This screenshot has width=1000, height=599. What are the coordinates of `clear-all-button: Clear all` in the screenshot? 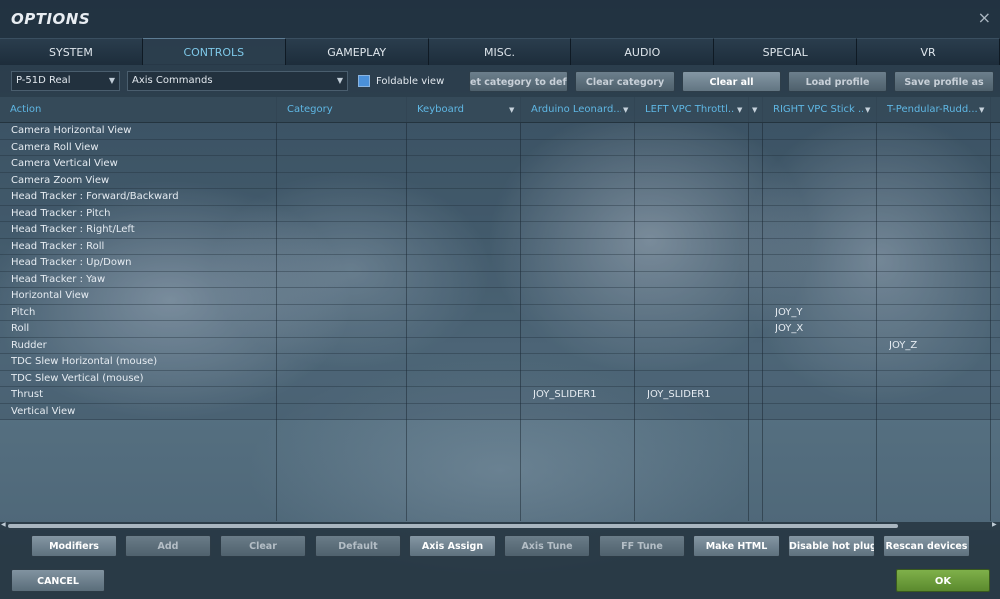 It's located at (731, 81).